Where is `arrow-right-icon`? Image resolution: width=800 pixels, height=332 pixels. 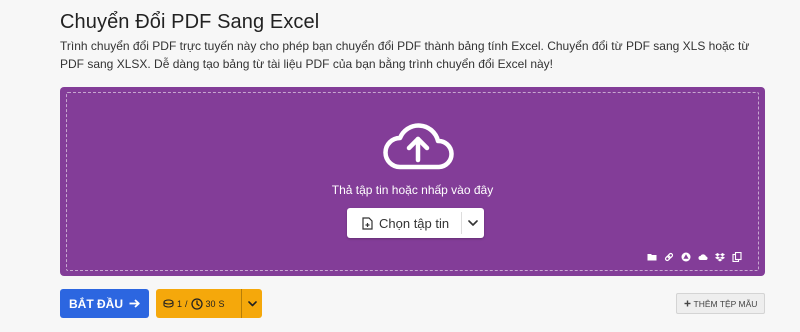 arrow-right-icon is located at coordinates (134, 303).